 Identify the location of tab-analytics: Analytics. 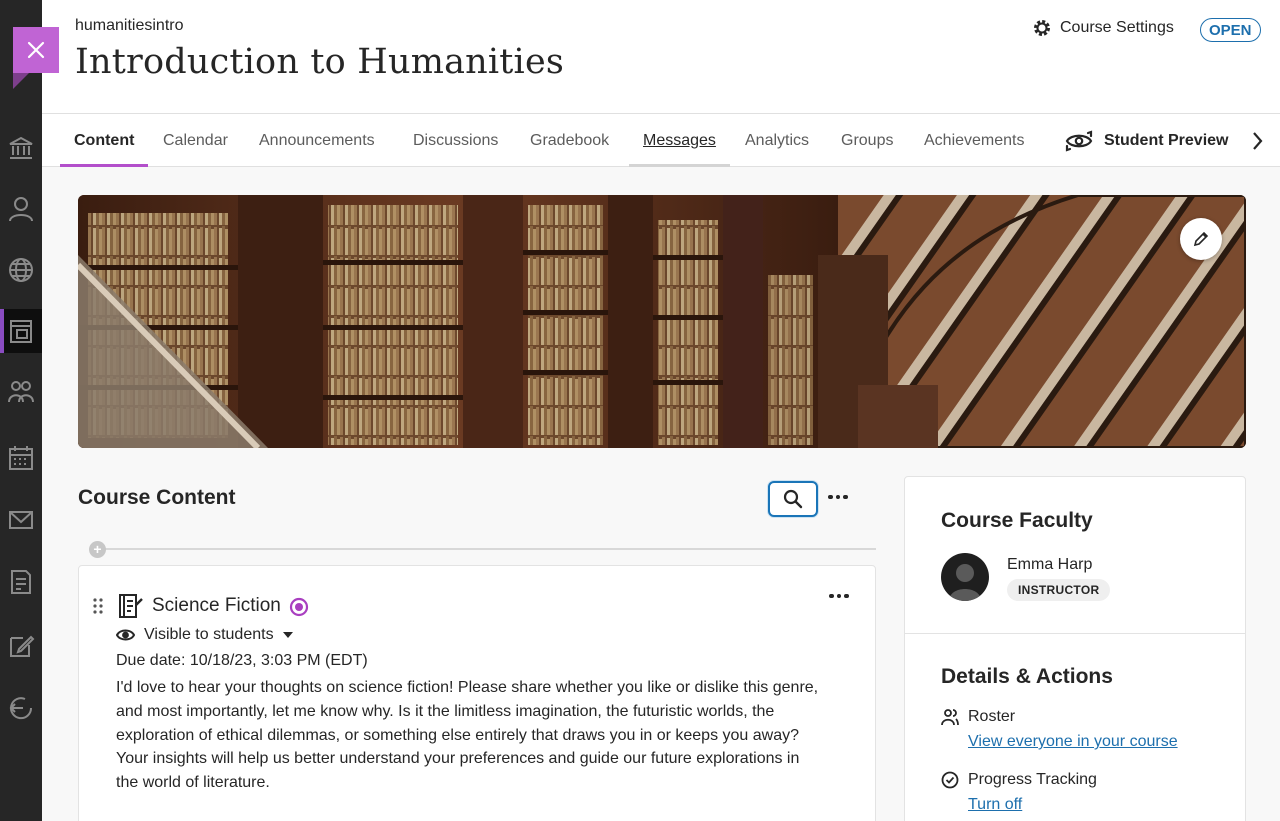
(777, 140).